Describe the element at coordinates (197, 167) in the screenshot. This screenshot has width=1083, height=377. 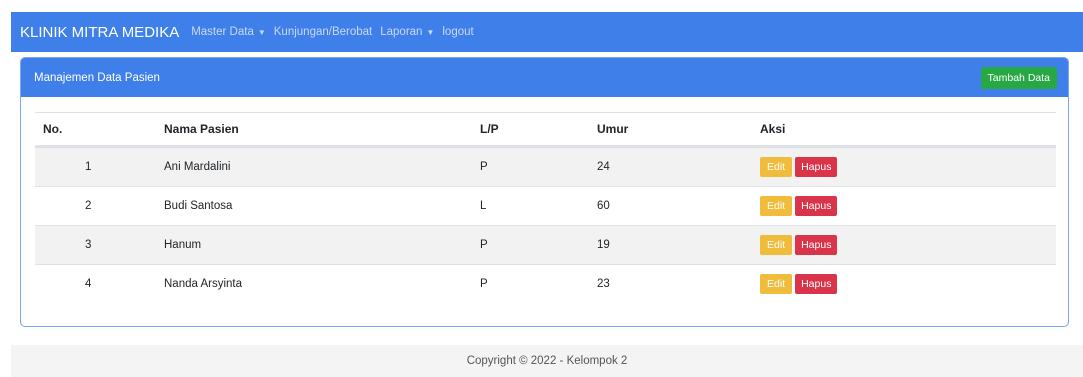
I see `cell-name: Ani Mardalini` at that location.